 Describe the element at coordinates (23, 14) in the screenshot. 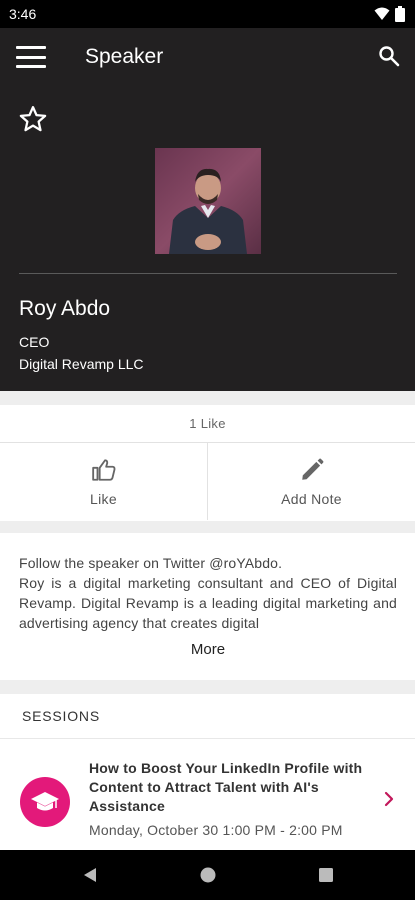

I see `status-time: 3:46` at that location.